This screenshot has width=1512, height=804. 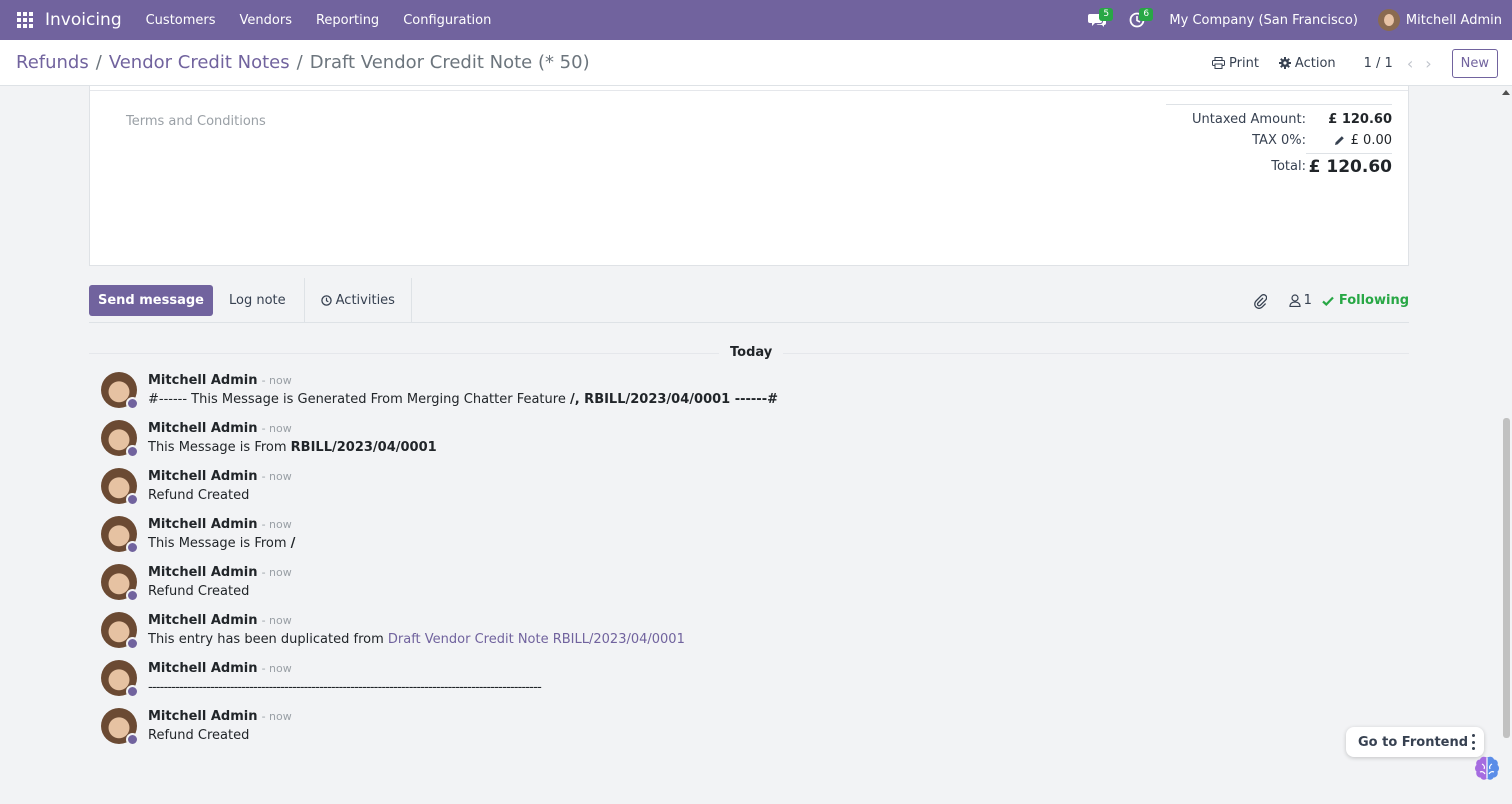 What do you see at coordinates (1294, 300) in the screenshot?
I see `user-icon` at bounding box center [1294, 300].